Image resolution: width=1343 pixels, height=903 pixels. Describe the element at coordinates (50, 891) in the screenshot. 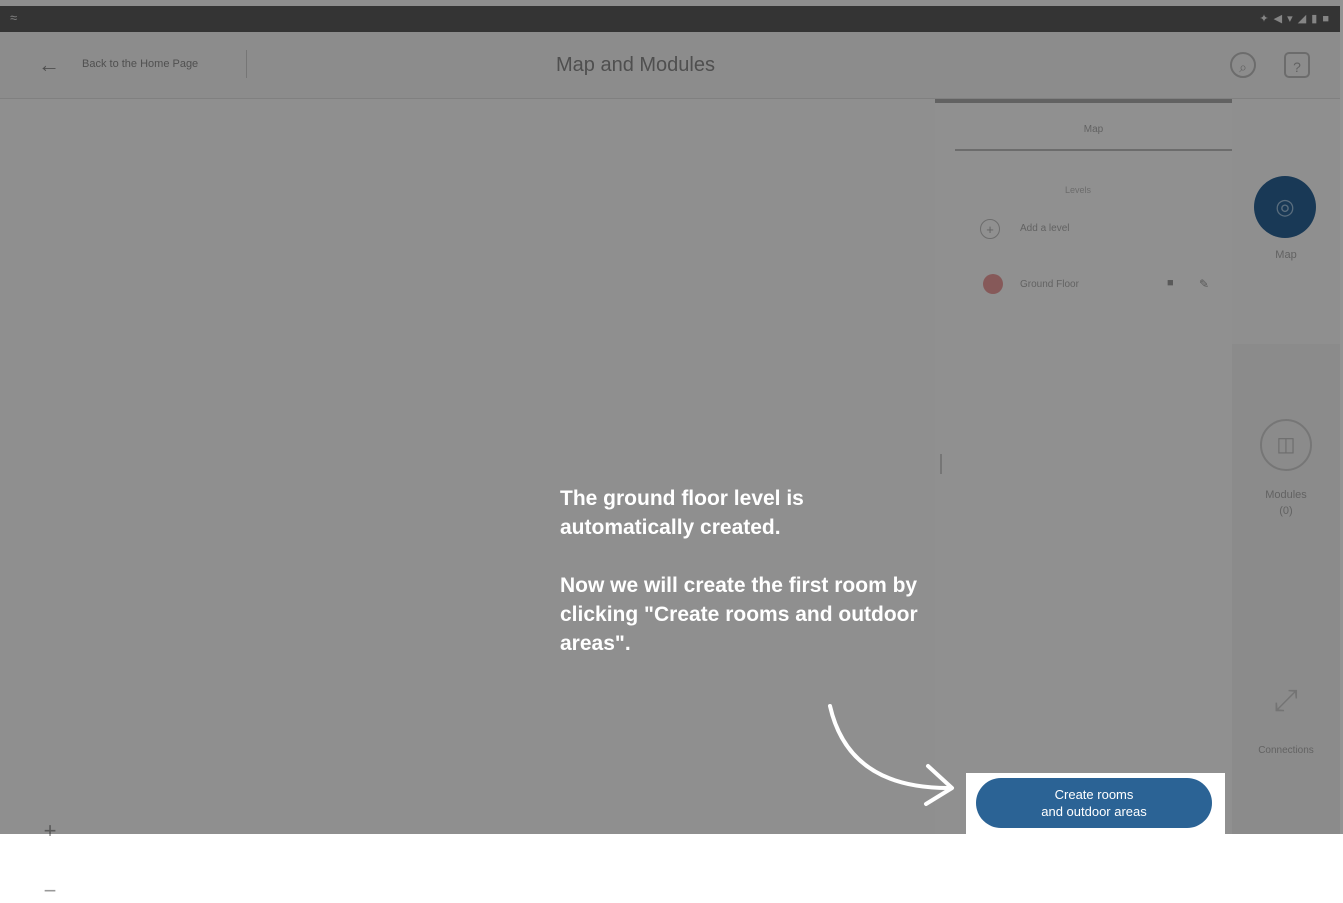

I see `zoom-out-button: −` at that location.